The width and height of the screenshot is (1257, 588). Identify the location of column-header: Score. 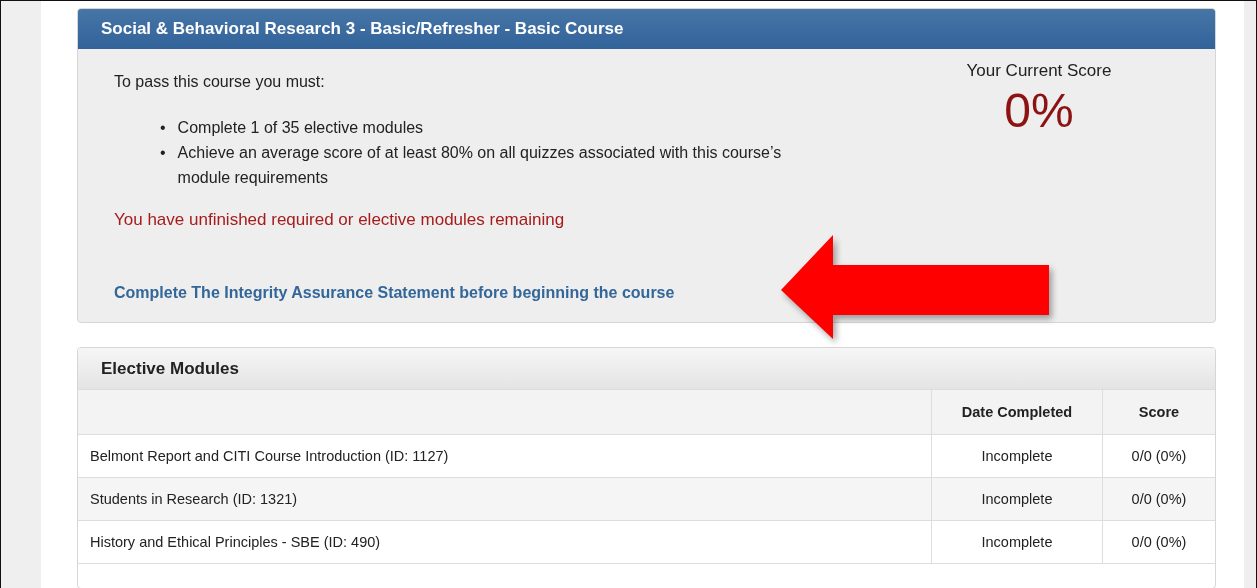
(1158, 412).